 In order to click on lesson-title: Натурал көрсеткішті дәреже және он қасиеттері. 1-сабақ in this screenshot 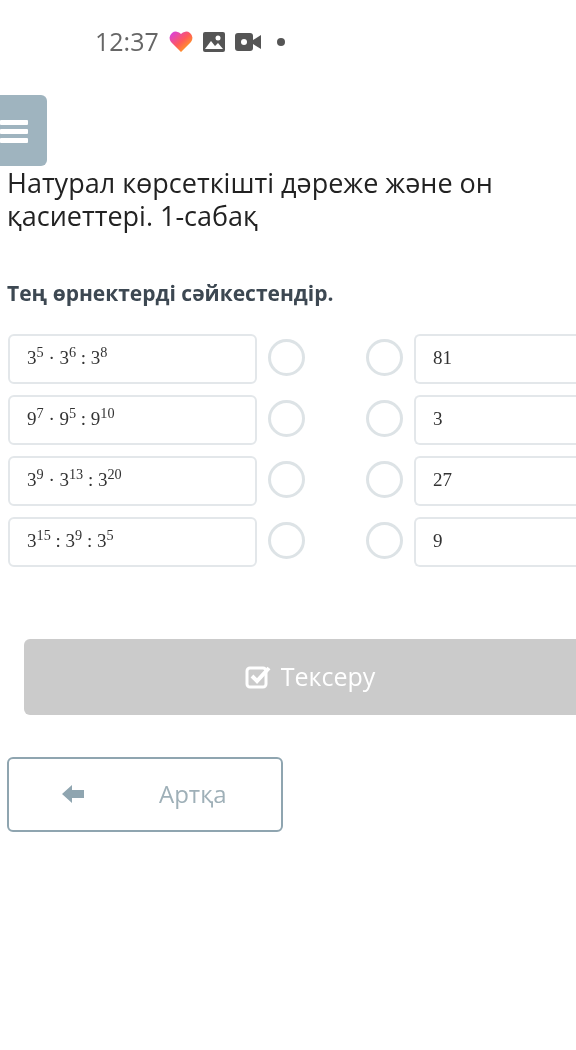, I will do `click(250, 199)`.